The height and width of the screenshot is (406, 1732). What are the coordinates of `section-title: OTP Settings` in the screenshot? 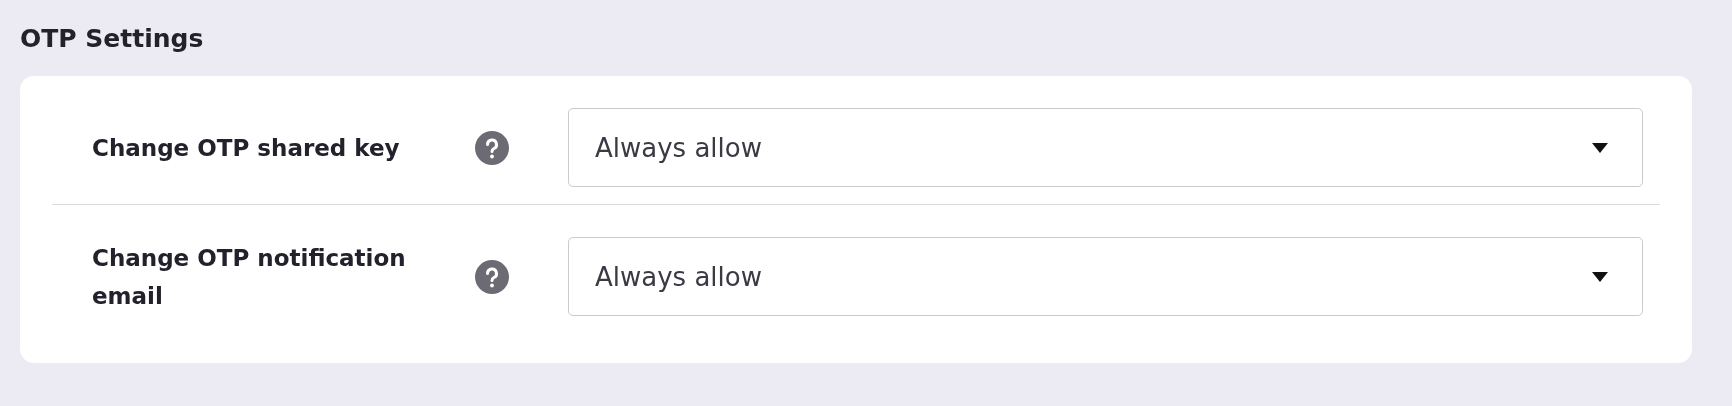 It's located at (112, 39).